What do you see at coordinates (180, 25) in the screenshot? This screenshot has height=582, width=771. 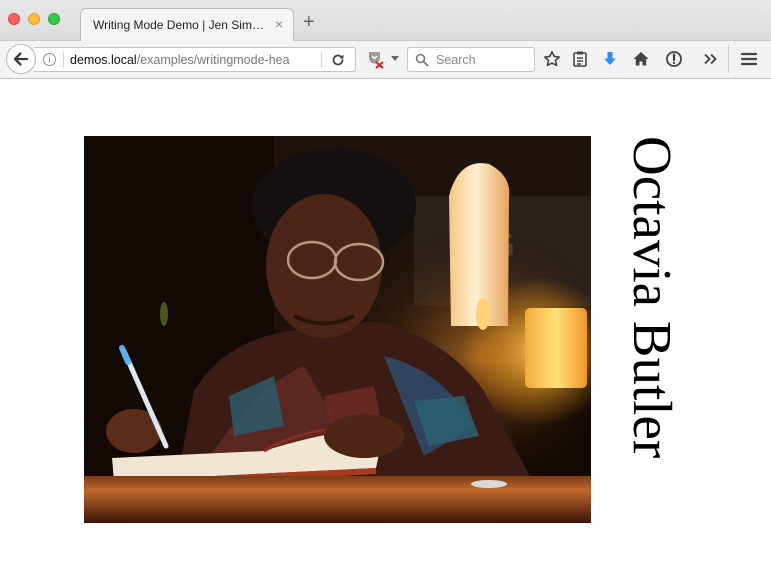 I see `tab-title: Writing Mode Demo | Jen Simmons Labs` at bounding box center [180, 25].